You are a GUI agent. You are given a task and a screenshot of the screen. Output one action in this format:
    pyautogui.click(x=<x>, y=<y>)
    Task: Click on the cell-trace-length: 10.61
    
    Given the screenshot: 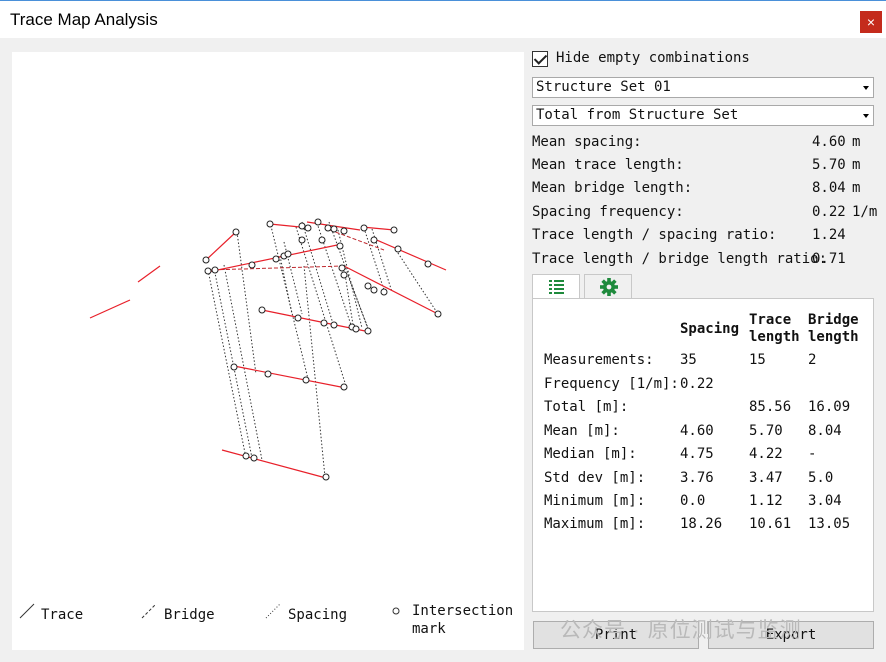 What is the action you would take?
    pyautogui.click(x=770, y=524)
    